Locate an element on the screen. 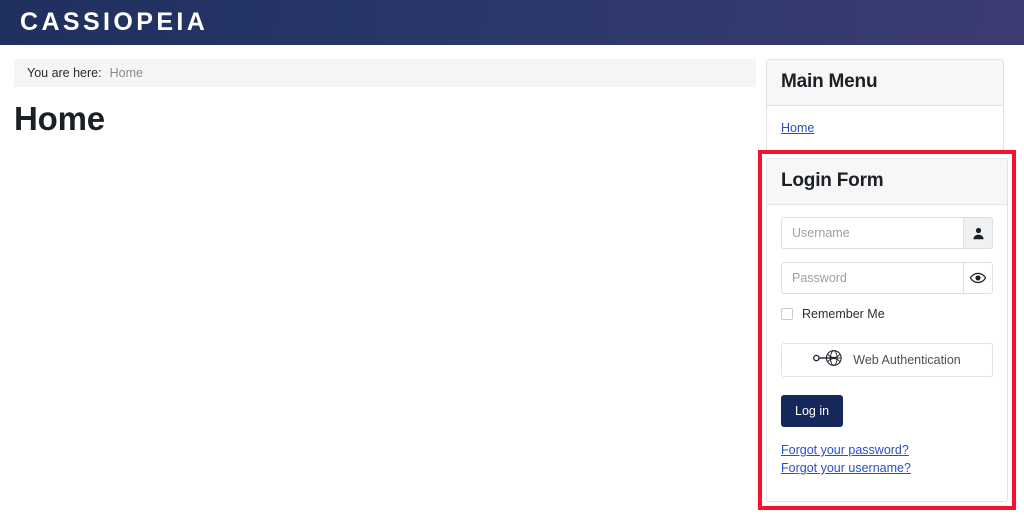 The height and width of the screenshot is (516, 1024). webauthn-key-globe-icon is located at coordinates (829, 360).